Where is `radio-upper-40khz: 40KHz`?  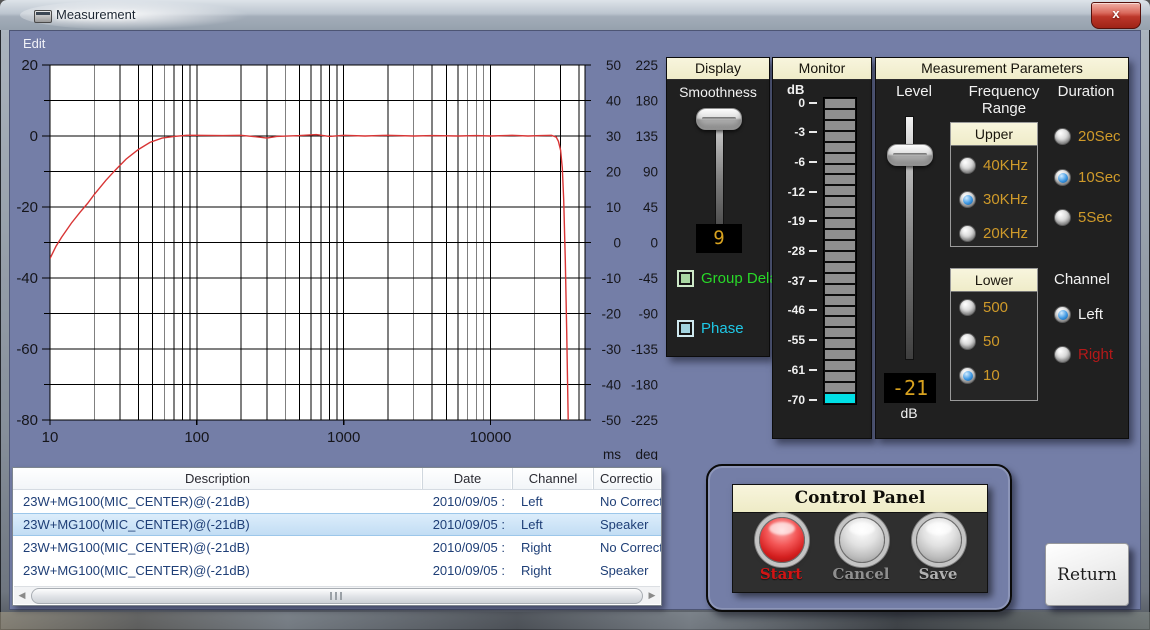 radio-upper-40khz: 40KHz is located at coordinates (993, 165).